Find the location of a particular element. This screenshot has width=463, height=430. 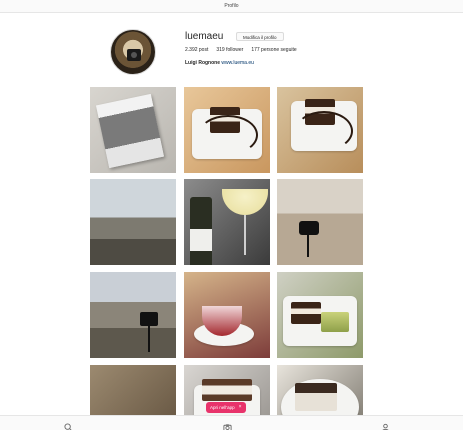

page-title: Profilo is located at coordinates (231, 6).